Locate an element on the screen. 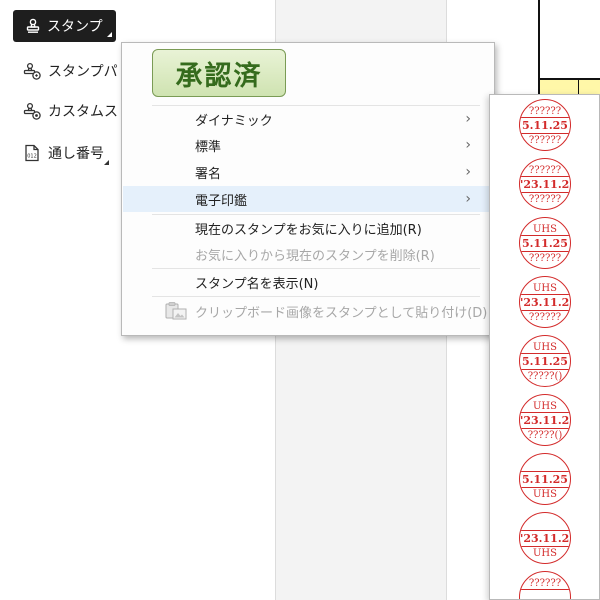  menu-item-add-favorite: 現在のスタンプをお気に入りに追加(R) is located at coordinates (308, 228).